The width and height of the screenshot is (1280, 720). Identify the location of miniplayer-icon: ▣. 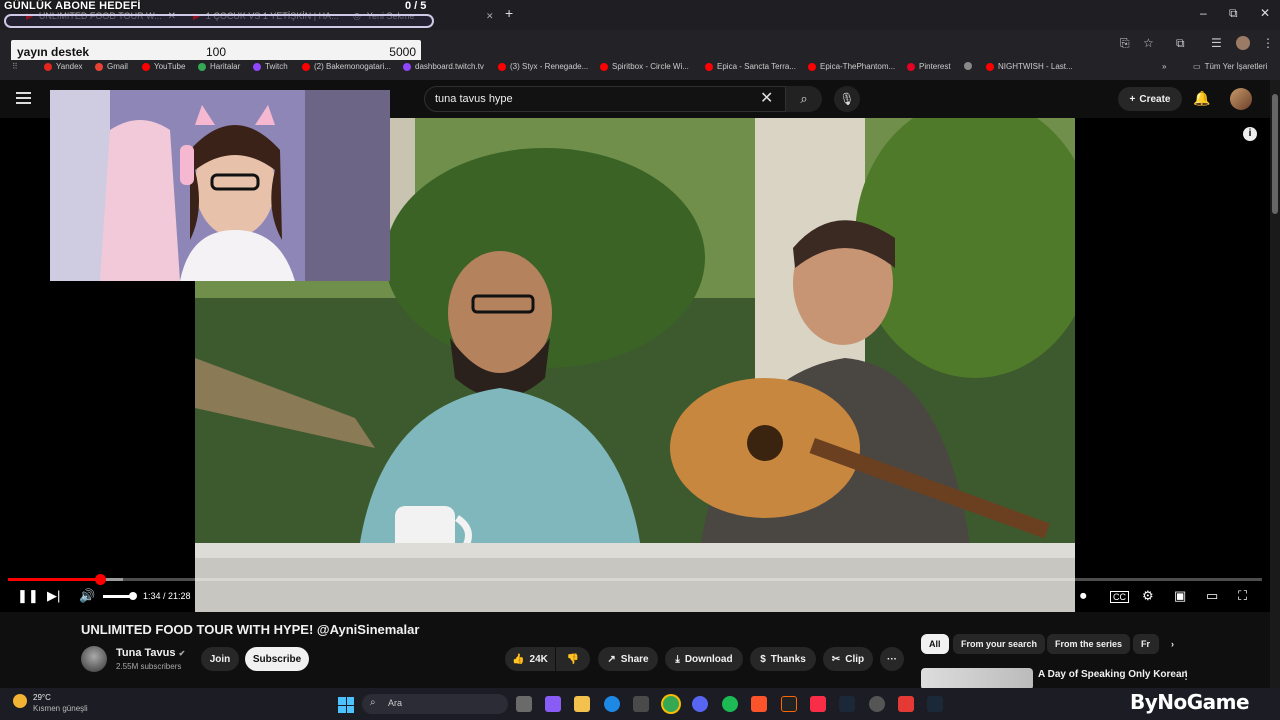
(1180, 596).